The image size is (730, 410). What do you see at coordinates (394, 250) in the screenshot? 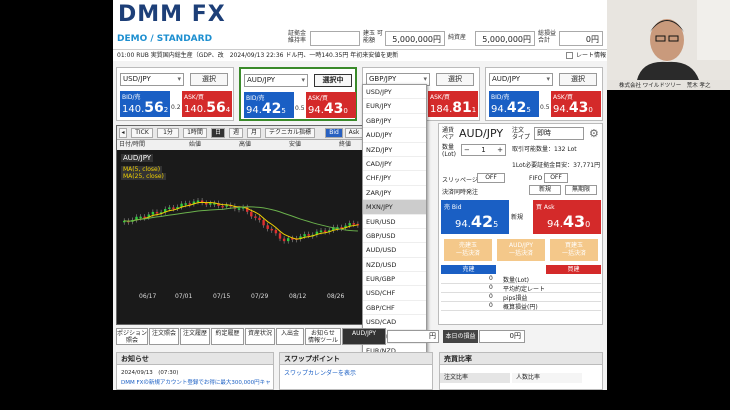
I see `dropdown-option: AUD/USD` at bounding box center [394, 250].